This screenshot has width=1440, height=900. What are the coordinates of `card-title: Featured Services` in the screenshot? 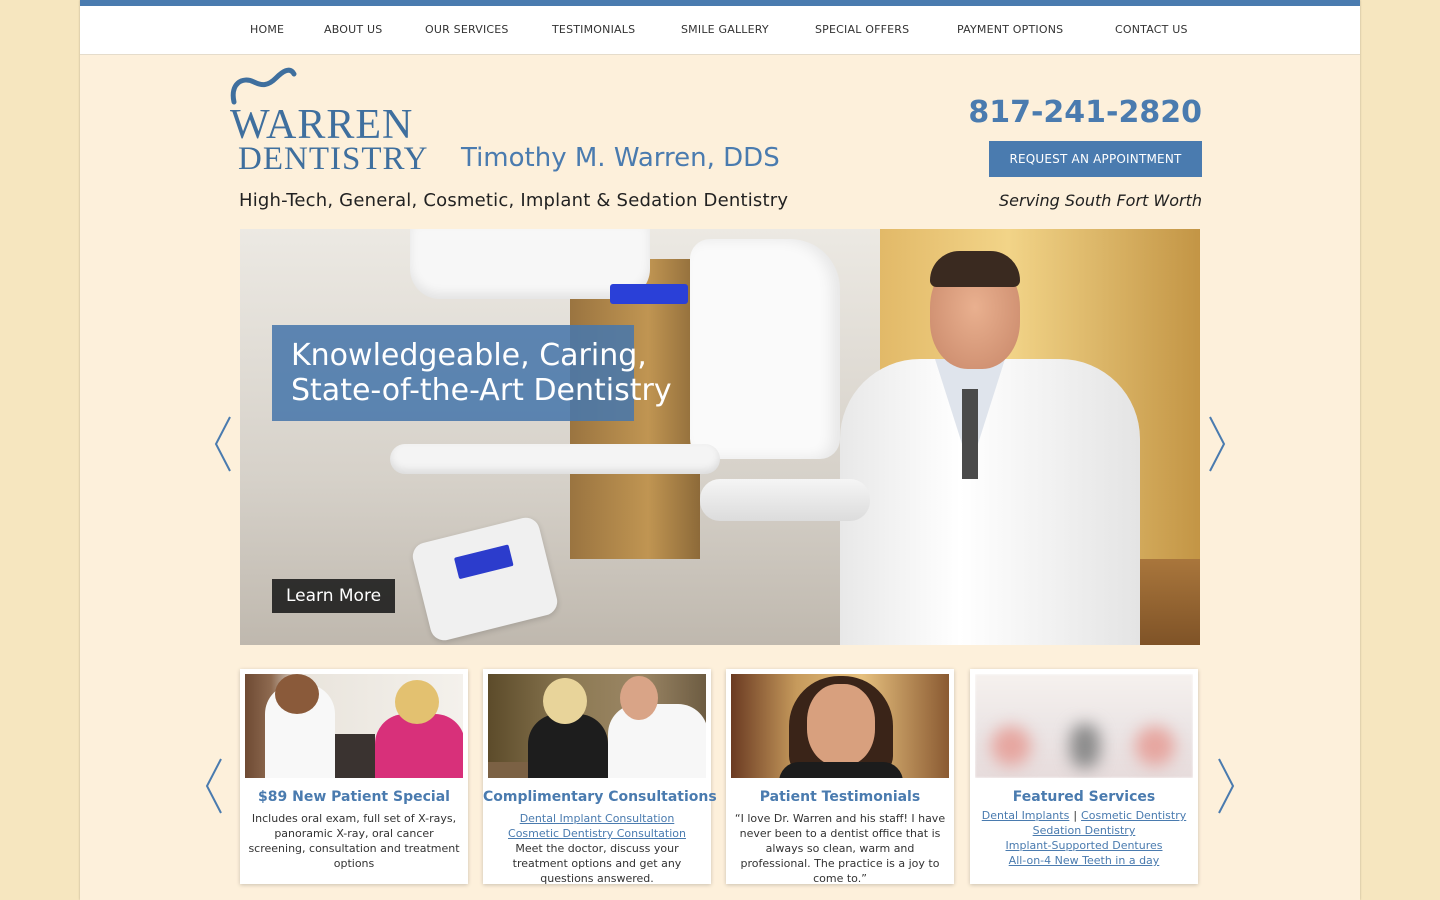 It's located at (1084, 797).